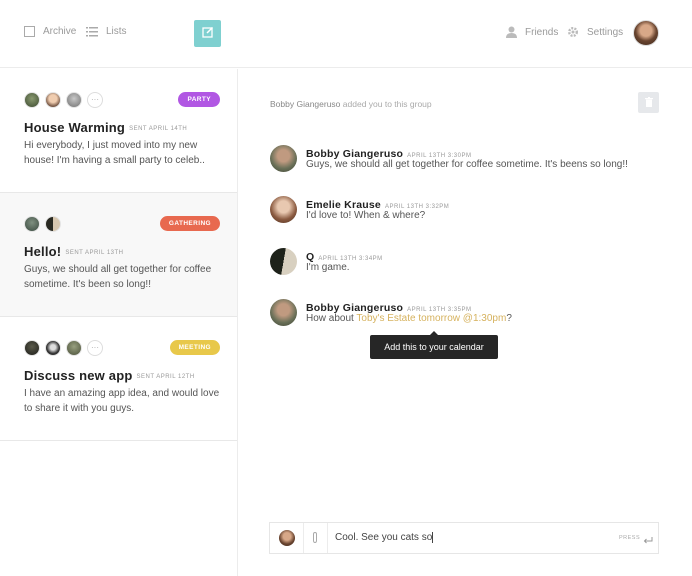 Image resolution: width=692 pixels, height=576 pixels. I want to click on nav-settings: Settings, so click(595, 32).